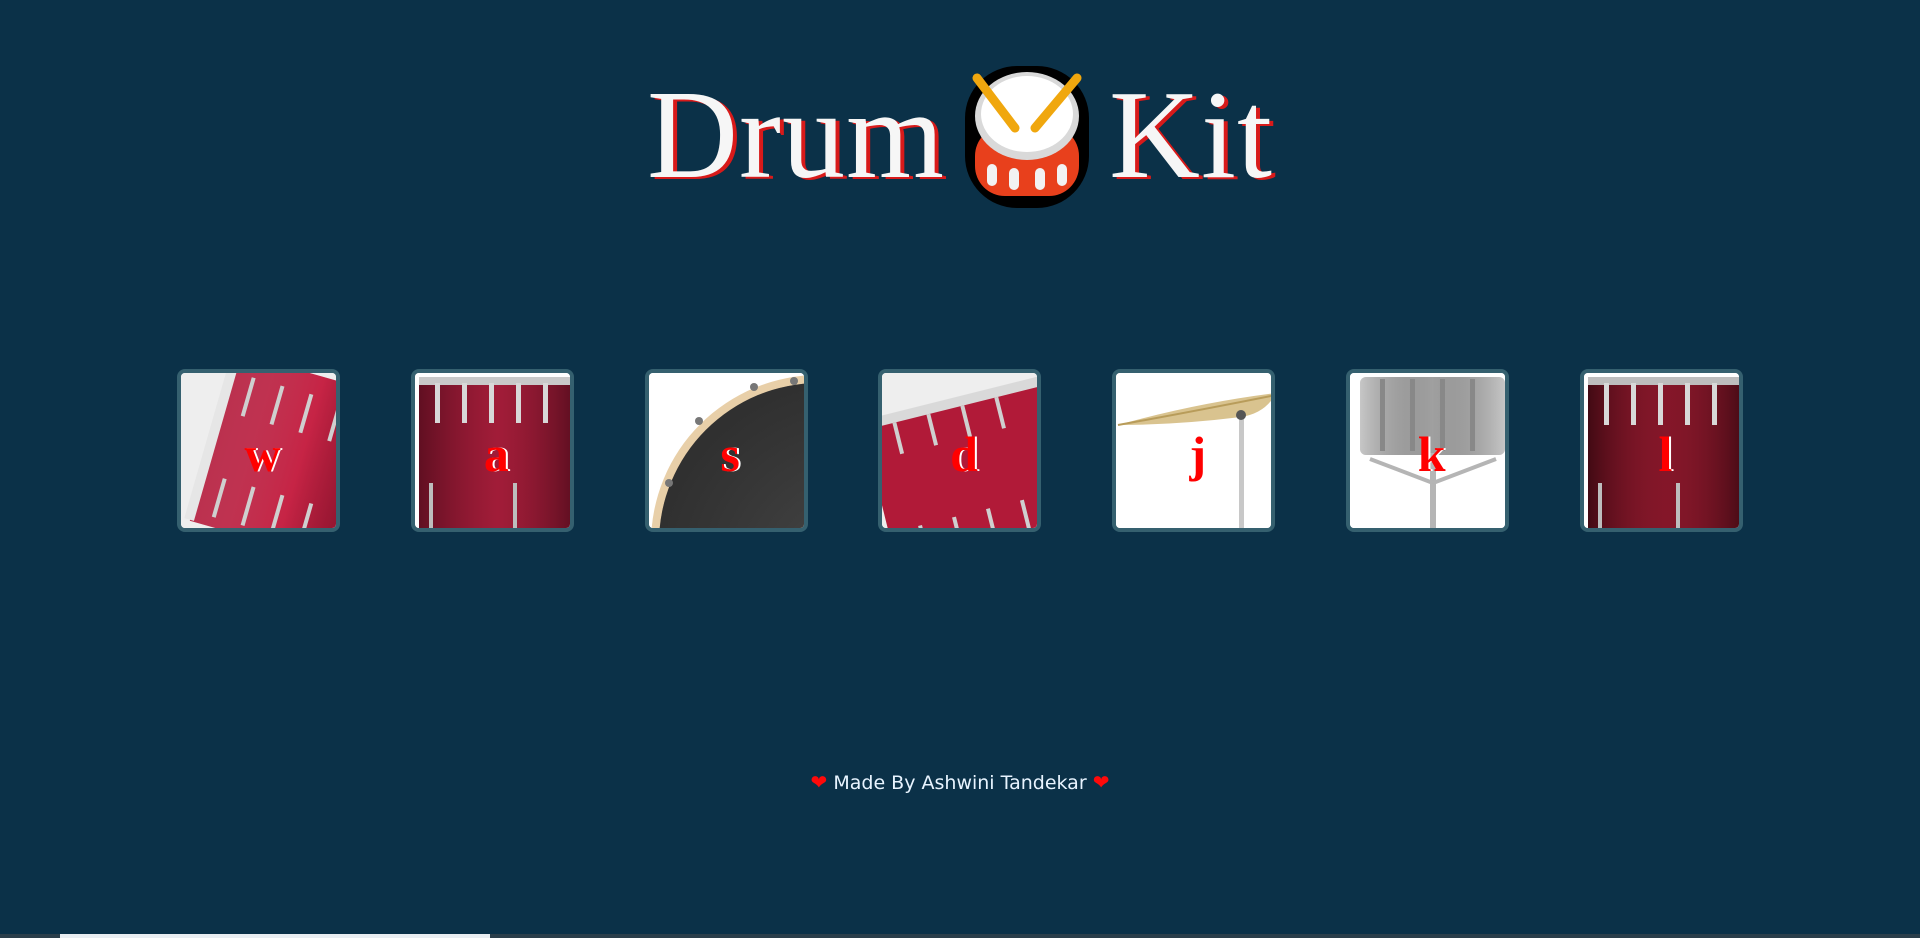 This screenshot has width=1920, height=938. I want to click on drum-set: w a s d j k l, so click(960, 454).